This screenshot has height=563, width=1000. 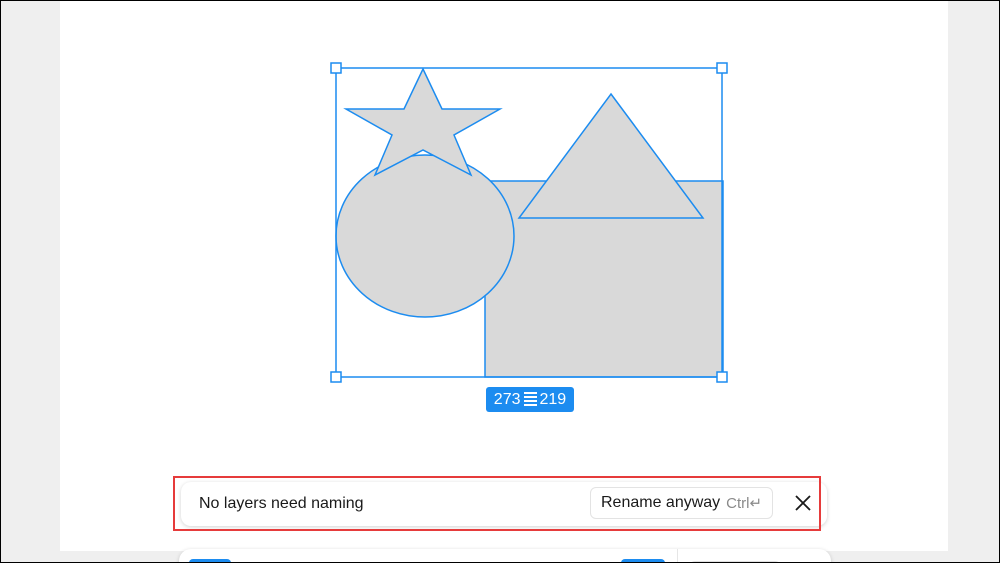 I want to click on selection-size-badge: 273 219, so click(x=530, y=399).